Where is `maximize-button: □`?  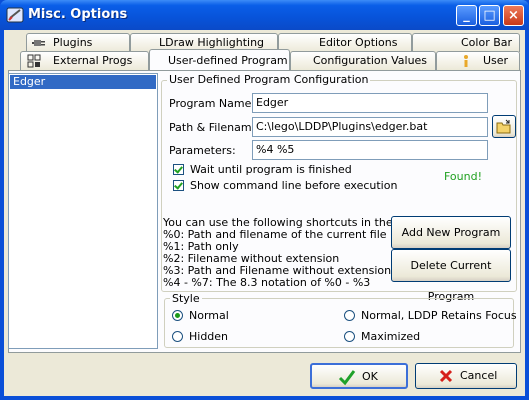
maximize-button: □ is located at coordinates (489, 15).